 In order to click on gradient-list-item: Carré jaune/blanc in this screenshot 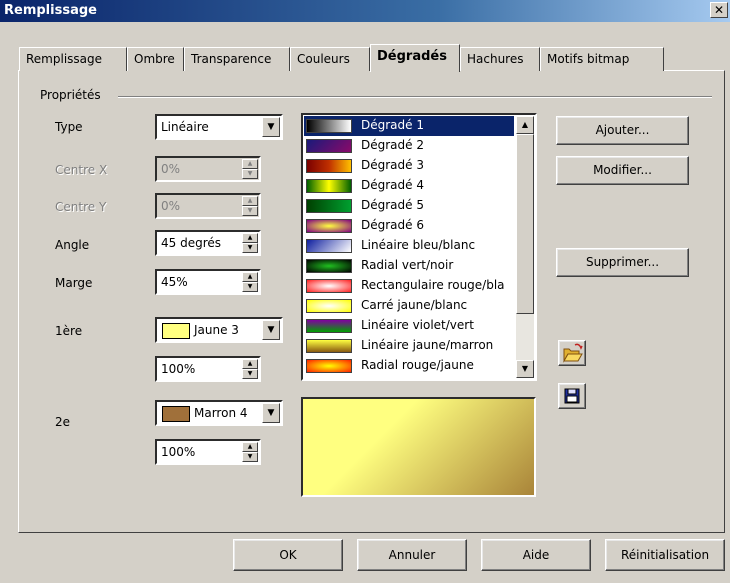, I will do `click(409, 306)`.